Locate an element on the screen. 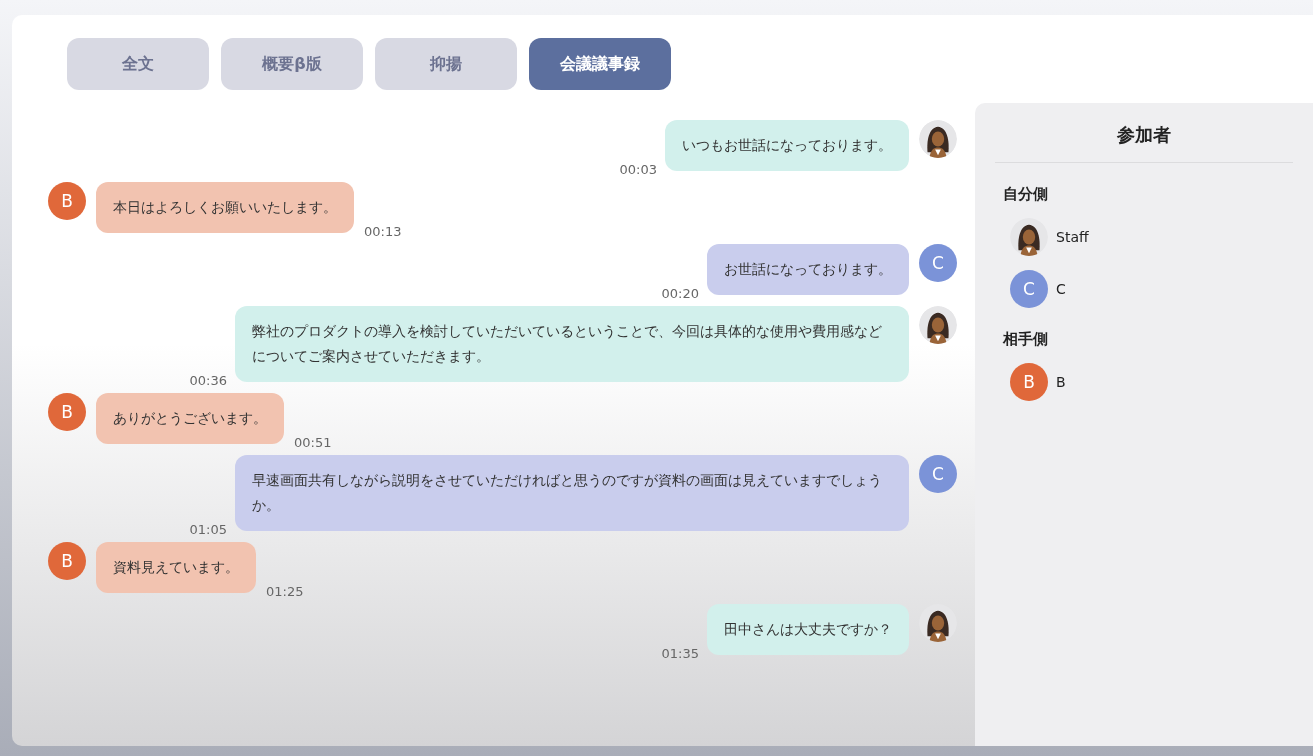  tab: 抑揚 is located at coordinates (446, 64).